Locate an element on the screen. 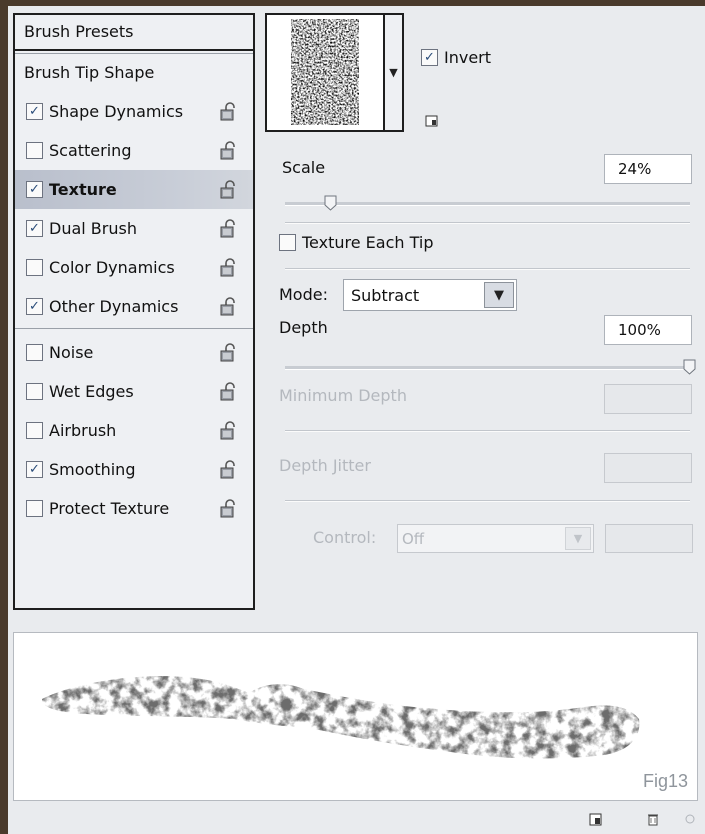  list-item-dual-brush: ✓ Dual Brush is located at coordinates (134, 228).